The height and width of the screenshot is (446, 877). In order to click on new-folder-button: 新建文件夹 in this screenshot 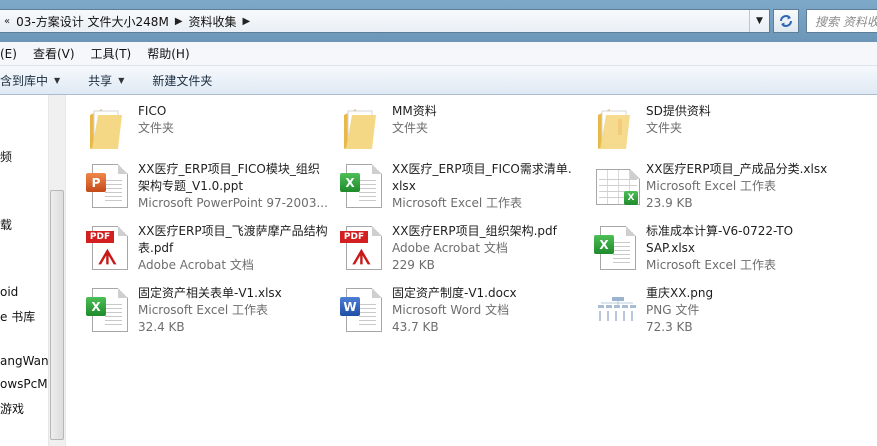, I will do `click(182, 80)`.